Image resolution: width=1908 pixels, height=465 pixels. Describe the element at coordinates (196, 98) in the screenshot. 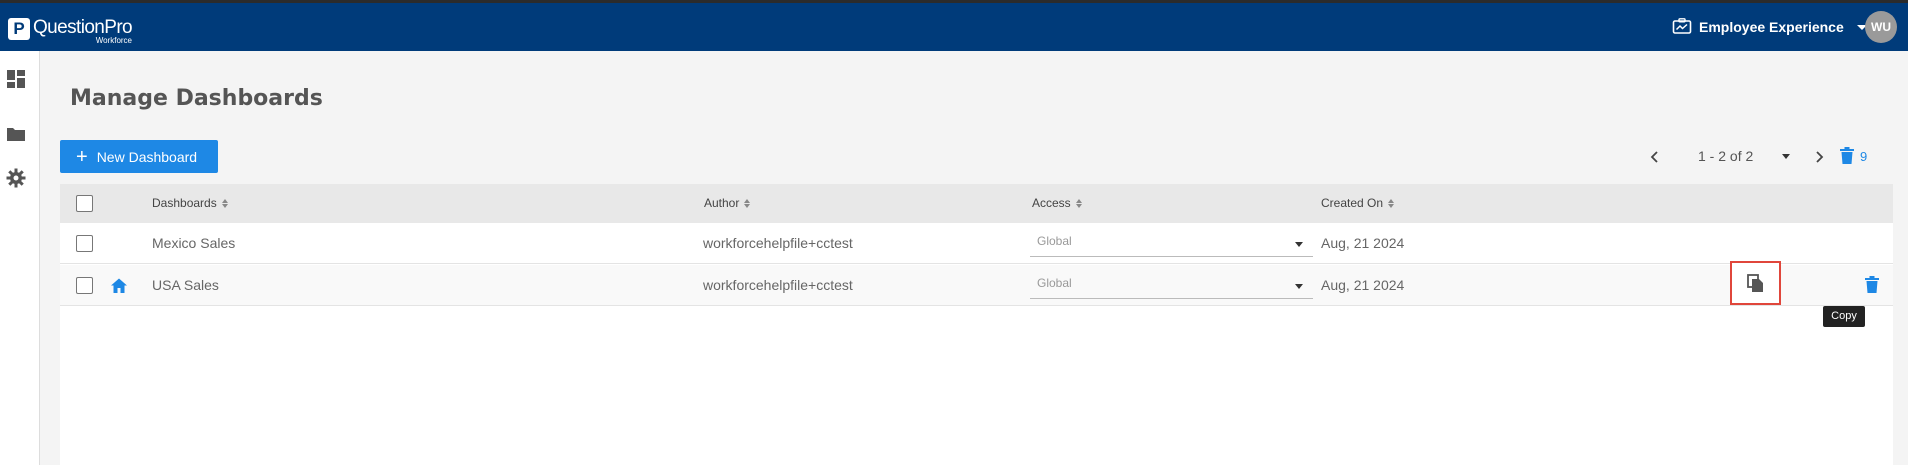

I see `page-title: Manage Dashboards` at that location.